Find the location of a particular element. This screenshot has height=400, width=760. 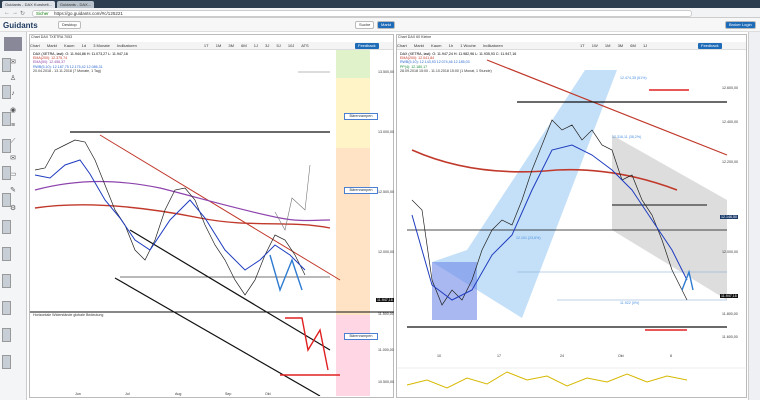

x-label: Jul is located at coordinates (127, 394).